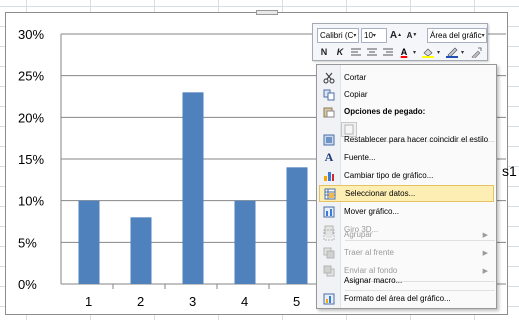  What do you see at coordinates (406, 252) in the screenshot?
I see `menu-item-bring-front: Traer al frente ▶` at bounding box center [406, 252].